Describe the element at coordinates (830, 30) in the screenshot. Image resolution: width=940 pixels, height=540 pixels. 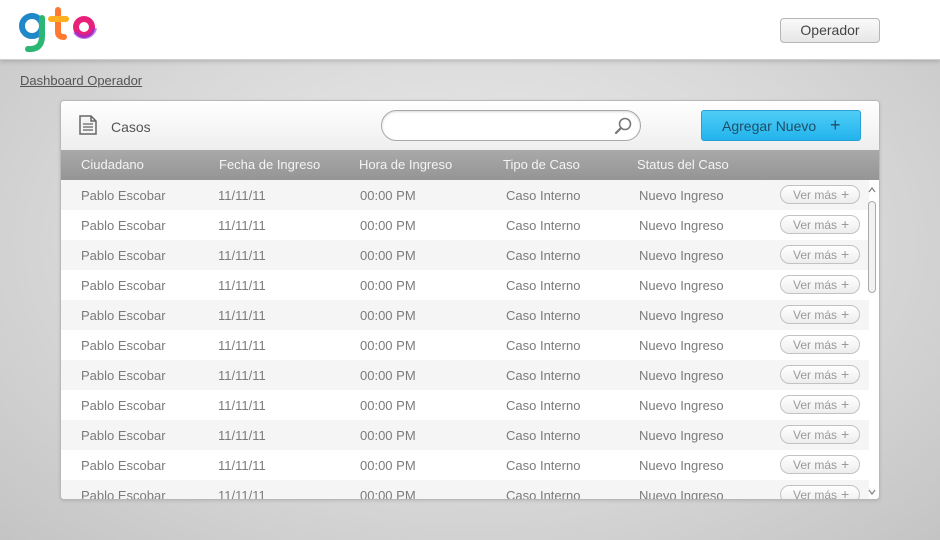
I see `operator-button: Operador` at that location.